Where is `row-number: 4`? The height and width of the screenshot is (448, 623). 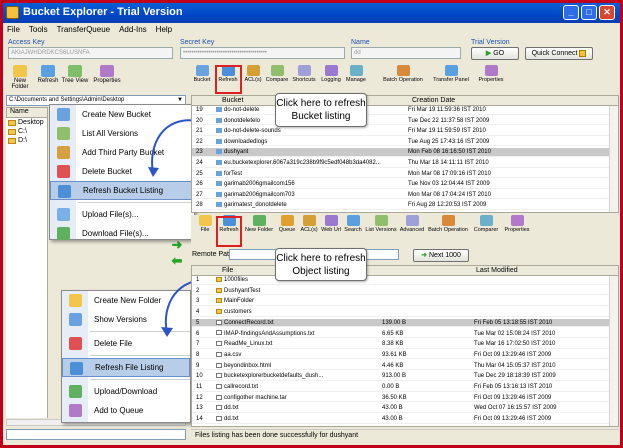 row-number: 4 is located at coordinates (198, 312).